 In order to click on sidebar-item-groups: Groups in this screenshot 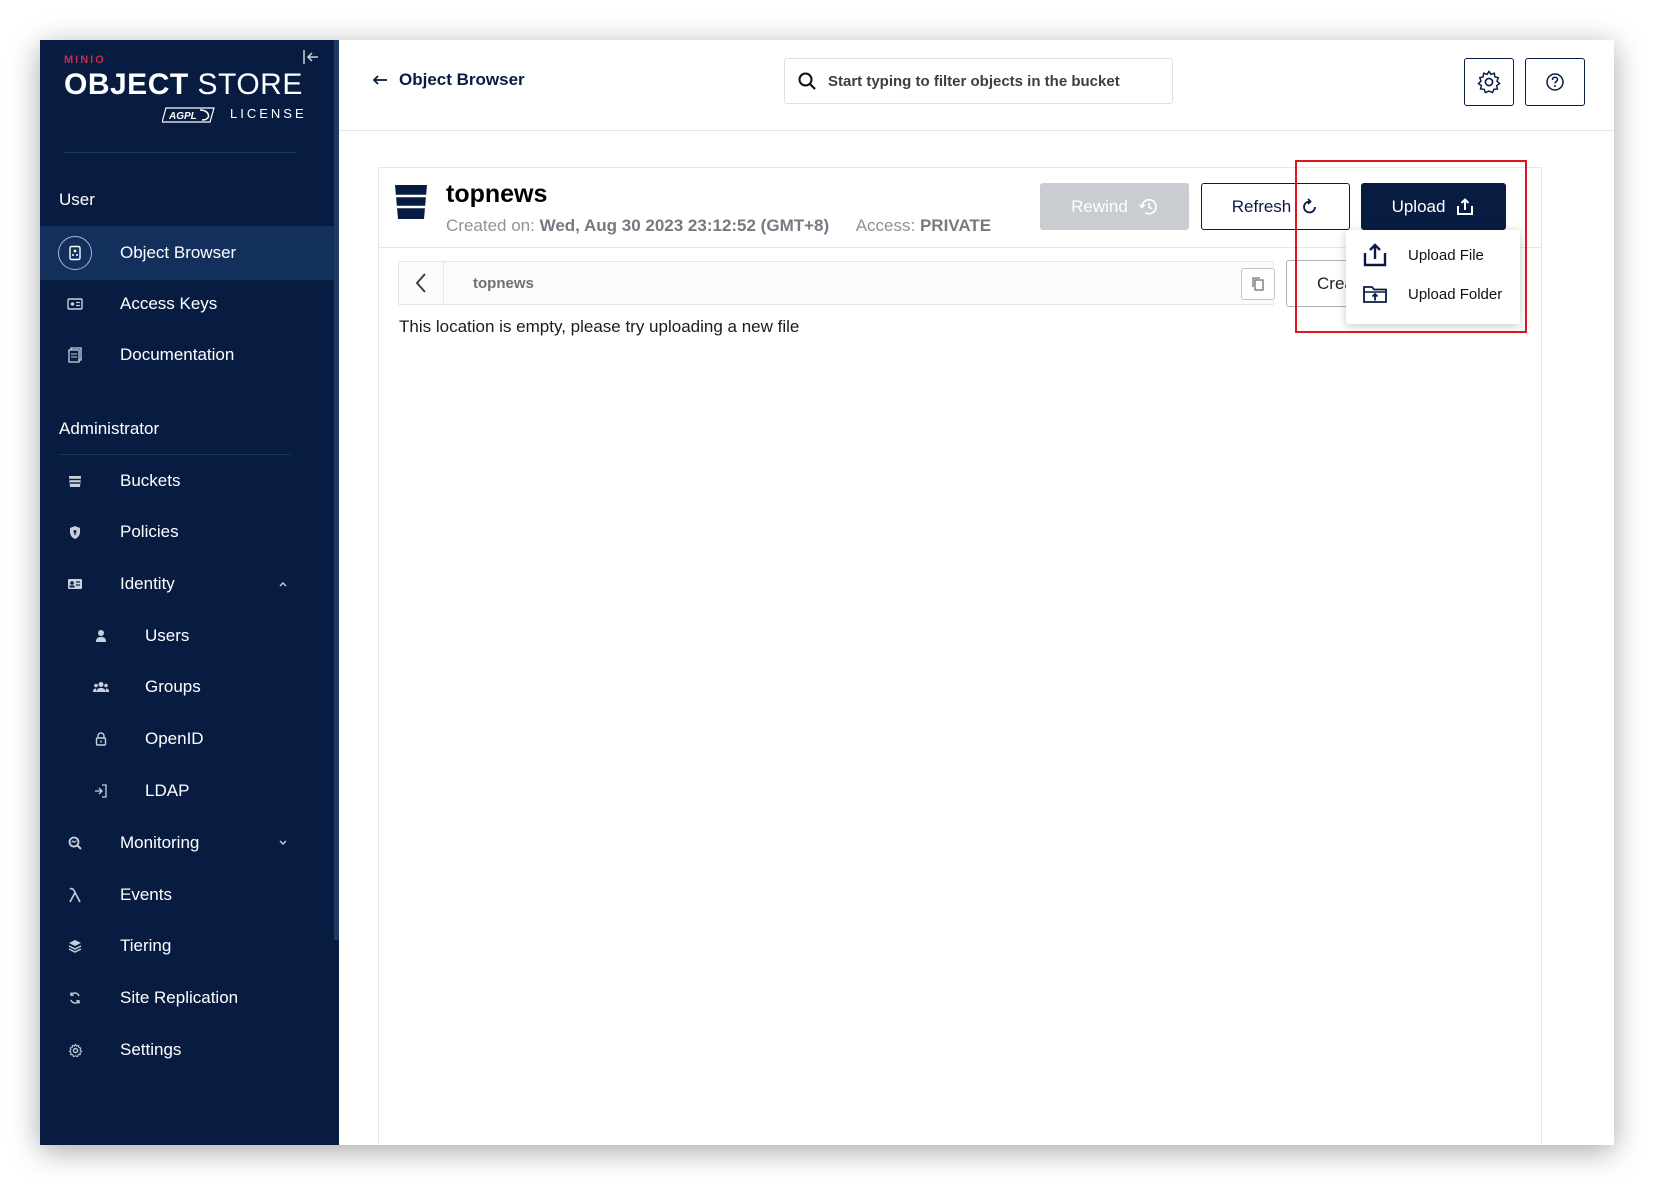, I will do `click(187, 687)`.